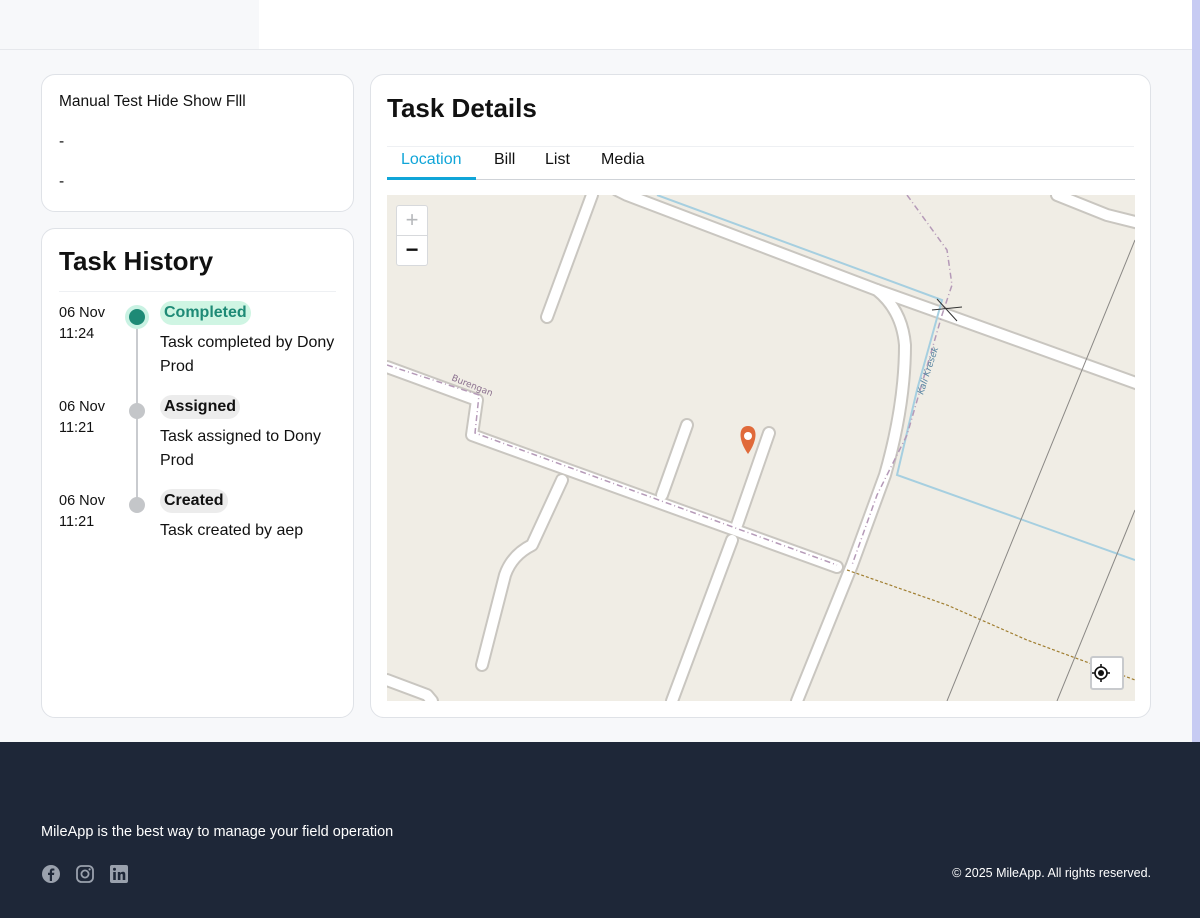 This screenshot has width=1200, height=918. I want to click on tab-bill: Bill, so click(504, 162).